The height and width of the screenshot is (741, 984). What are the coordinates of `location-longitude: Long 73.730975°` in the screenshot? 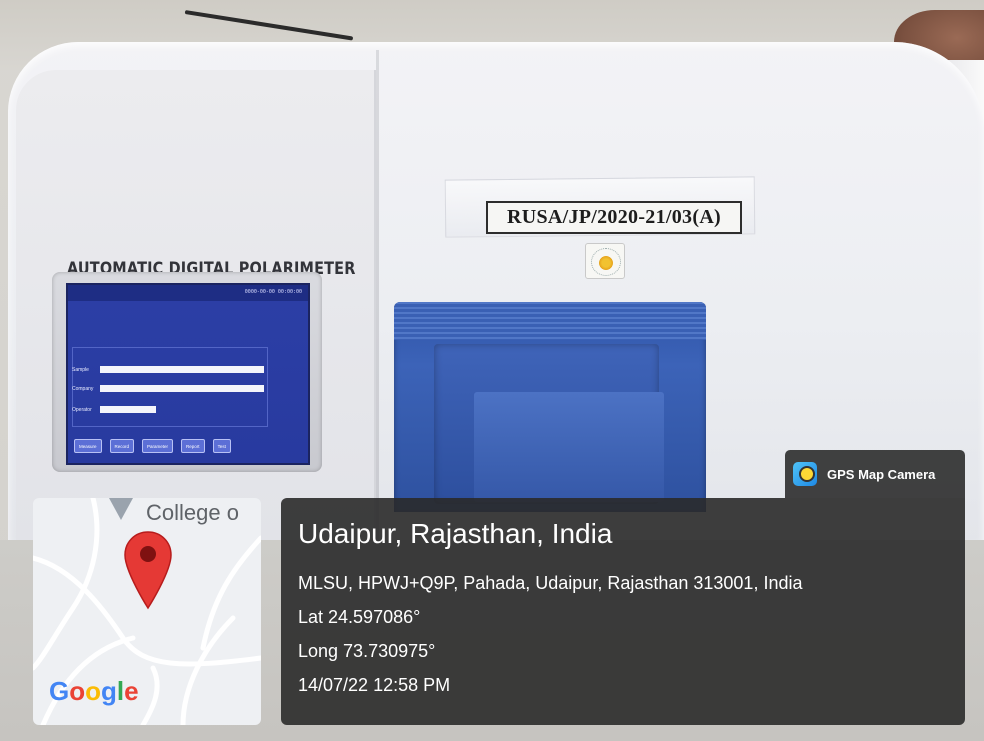 It's located at (367, 651).